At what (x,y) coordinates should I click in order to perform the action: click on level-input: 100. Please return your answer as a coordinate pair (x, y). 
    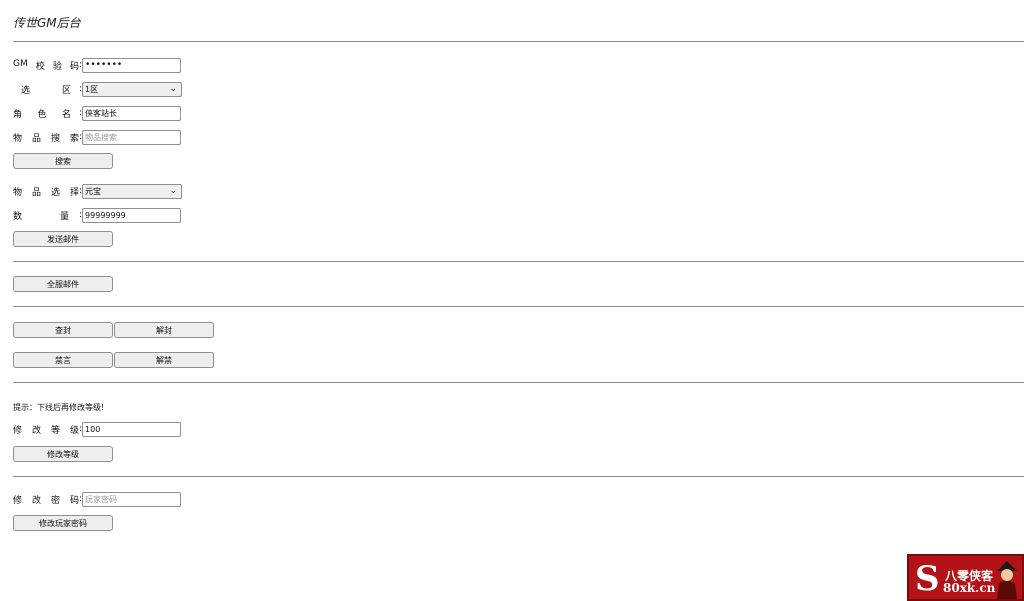
    Looking at the image, I should click on (132, 429).